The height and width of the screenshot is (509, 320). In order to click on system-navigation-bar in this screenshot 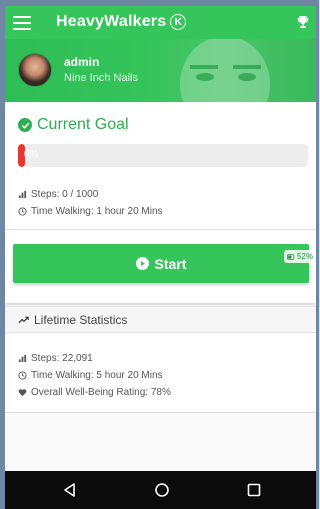, I will do `click(160, 490)`.